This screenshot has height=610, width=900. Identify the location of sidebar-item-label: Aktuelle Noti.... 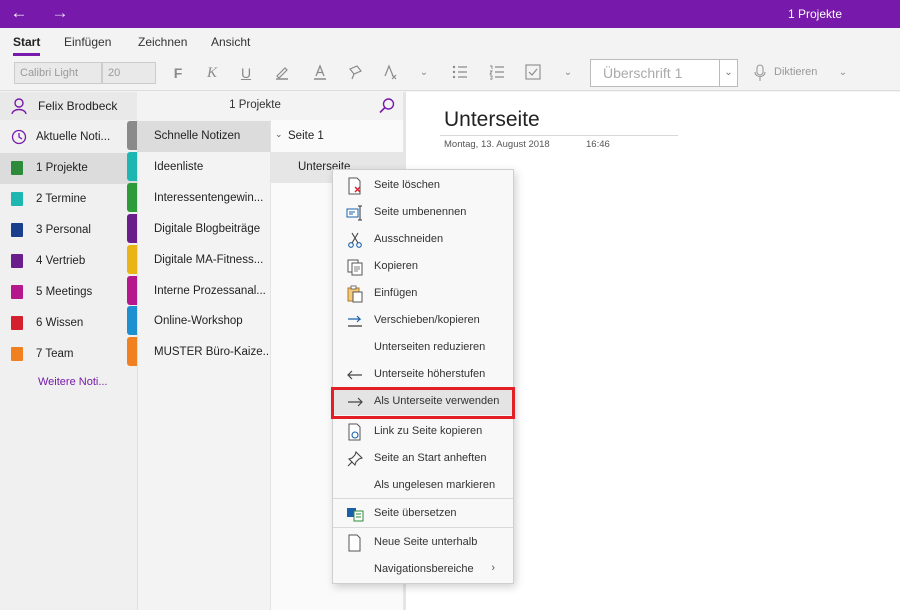
(73, 137).